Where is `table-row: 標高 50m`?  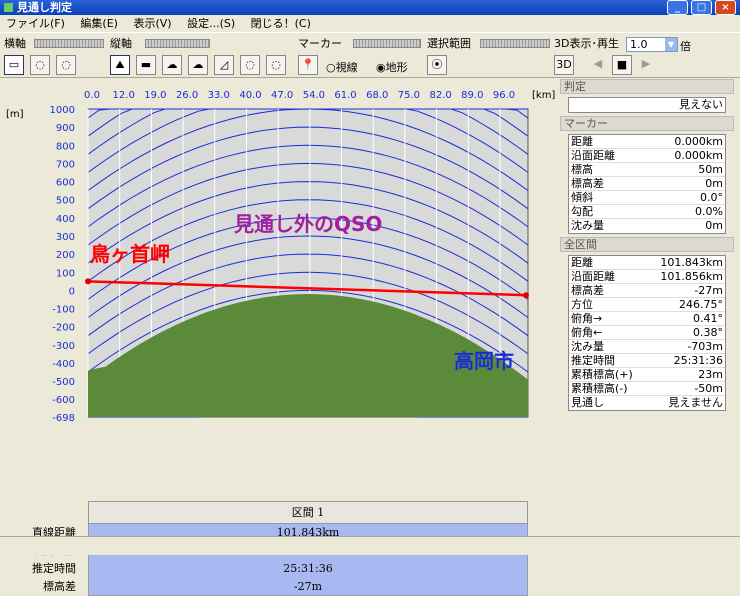 table-row: 標高 50m is located at coordinates (647, 170).